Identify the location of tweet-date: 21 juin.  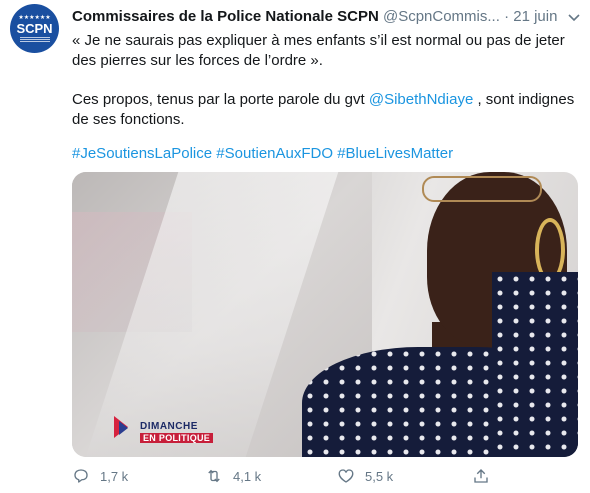
(535, 16).